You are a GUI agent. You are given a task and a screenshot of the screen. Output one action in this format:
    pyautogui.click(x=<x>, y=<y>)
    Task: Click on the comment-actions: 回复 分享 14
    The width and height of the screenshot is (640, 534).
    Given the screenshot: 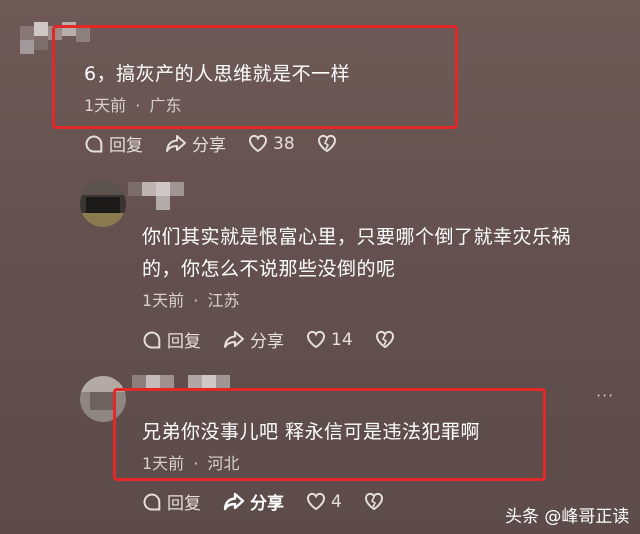 What is the action you would take?
    pyautogui.click(x=282, y=339)
    